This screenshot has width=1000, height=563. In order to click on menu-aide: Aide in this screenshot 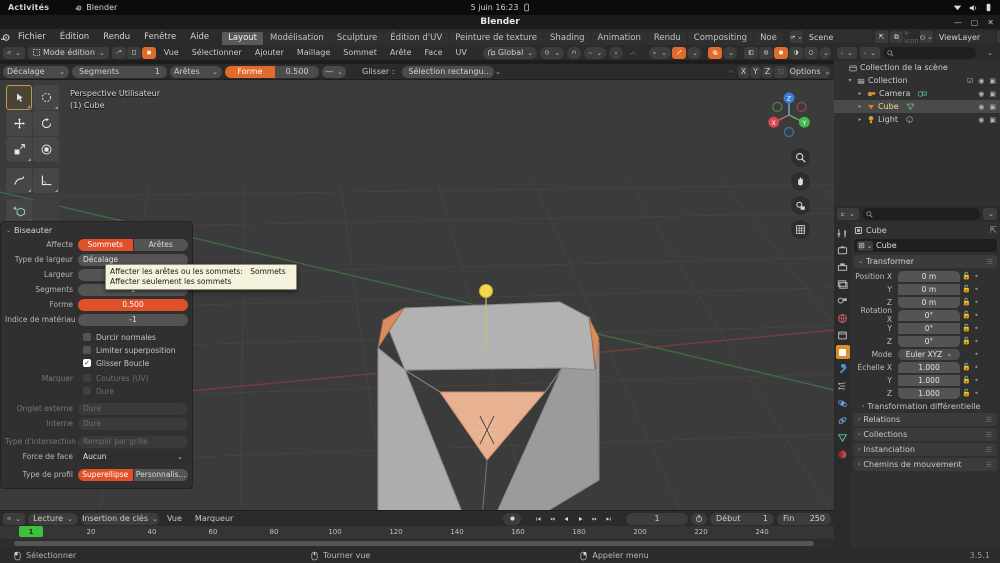, I will do `click(199, 37)`.